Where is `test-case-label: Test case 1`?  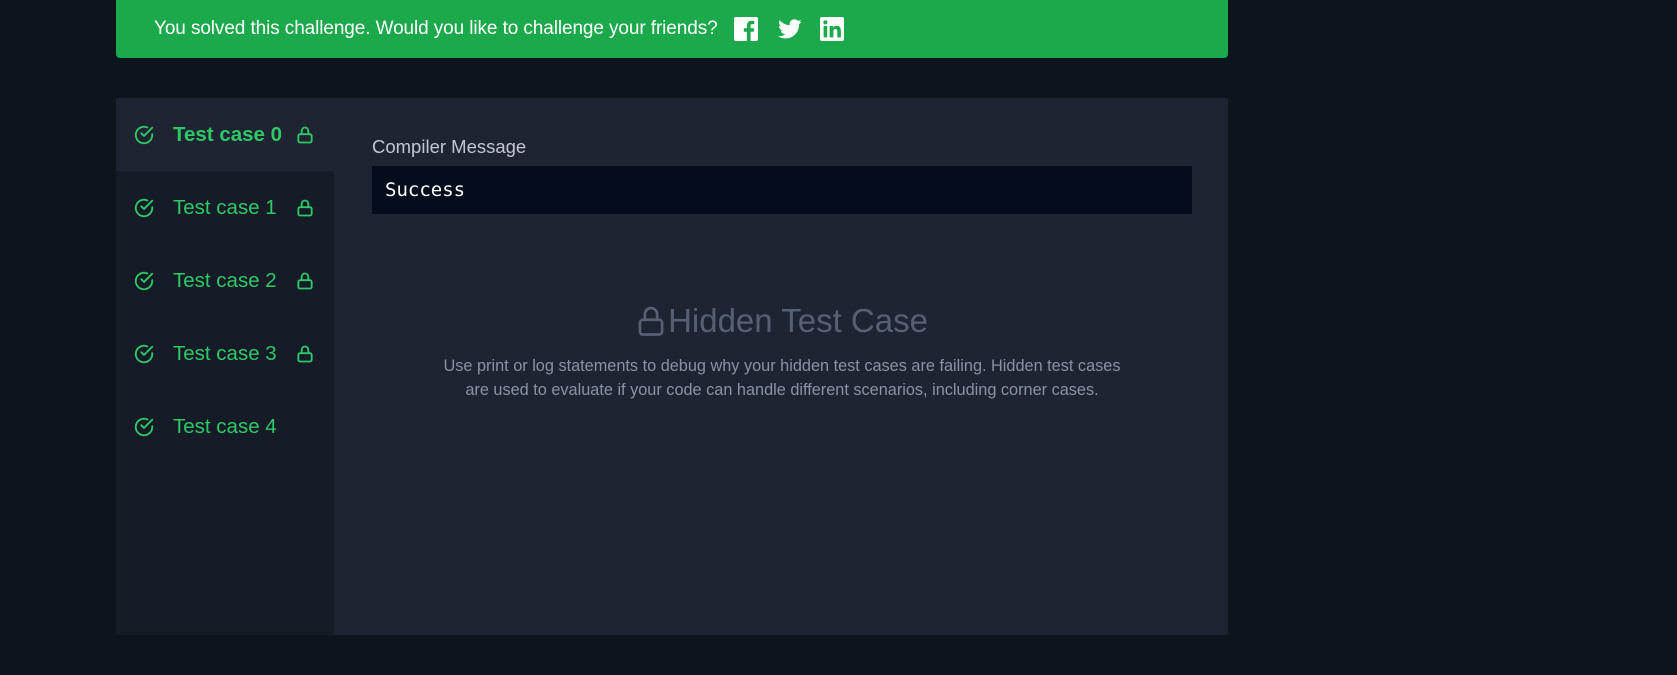 test-case-label: Test case 1 is located at coordinates (225, 207).